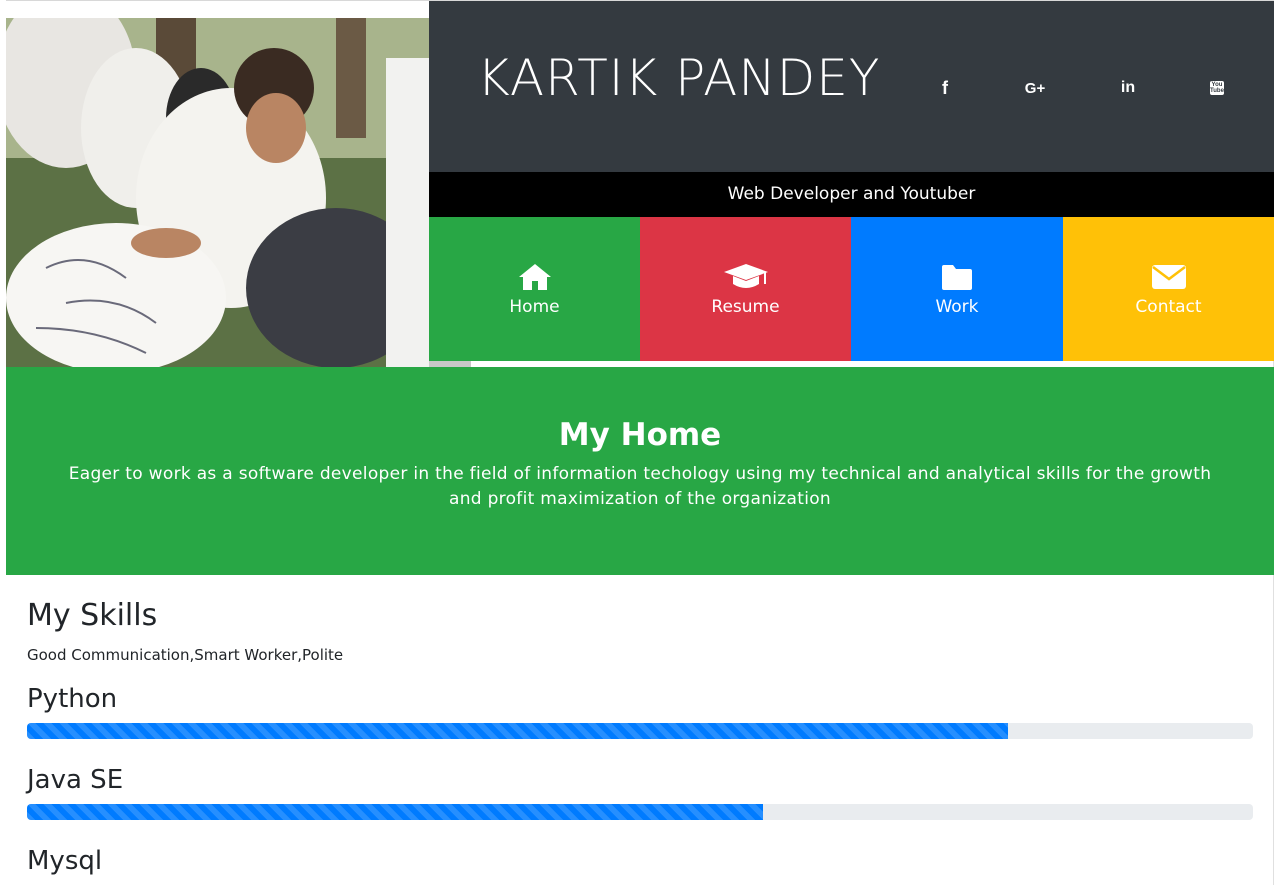 The image size is (1287, 885). I want to click on nav-resume-label: Resume, so click(745, 307).